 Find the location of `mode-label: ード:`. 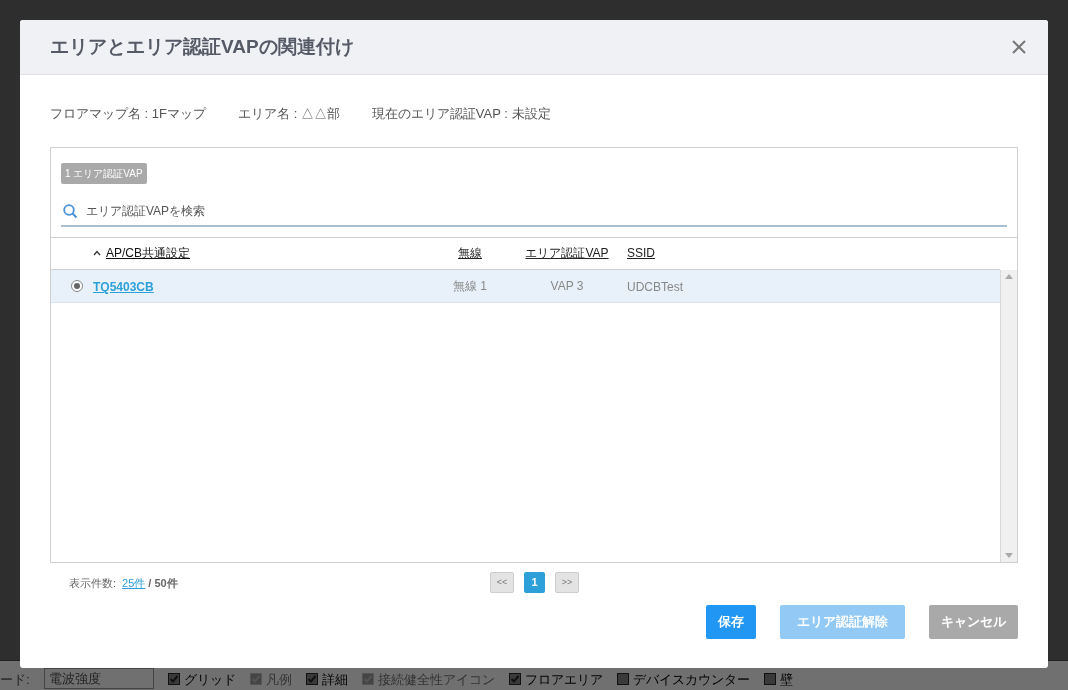

mode-label: ード: is located at coordinates (15, 679).